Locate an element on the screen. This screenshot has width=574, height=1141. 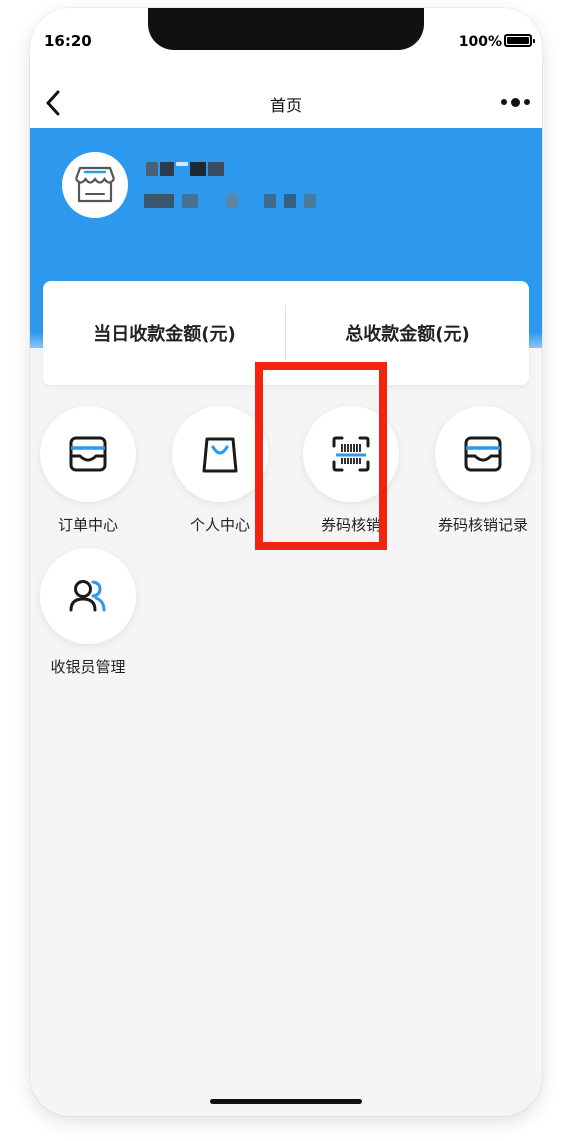
menu-label: 订单中心 is located at coordinates (87, 525).